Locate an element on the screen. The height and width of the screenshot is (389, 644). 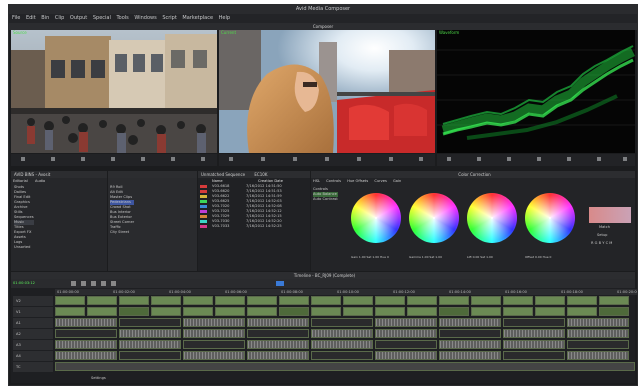
color-tab: Hue Offsets is located at coordinates (357, 181).